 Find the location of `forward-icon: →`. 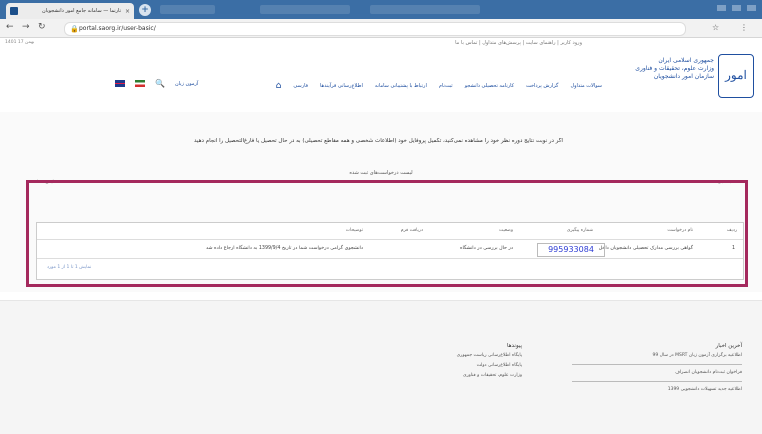

forward-icon: → is located at coordinates (26, 27).